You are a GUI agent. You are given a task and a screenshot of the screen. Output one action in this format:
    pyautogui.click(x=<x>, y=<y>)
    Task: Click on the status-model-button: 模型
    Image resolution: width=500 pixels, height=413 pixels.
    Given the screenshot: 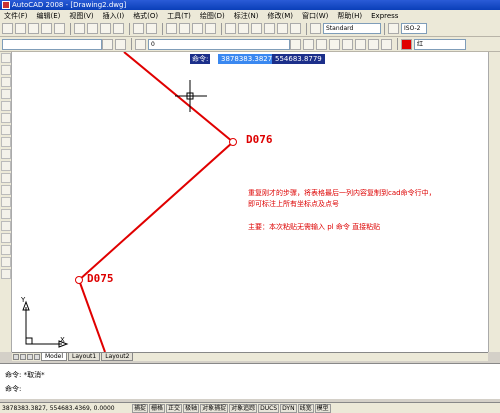 What is the action you would take?
    pyautogui.click(x=322, y=408)
    